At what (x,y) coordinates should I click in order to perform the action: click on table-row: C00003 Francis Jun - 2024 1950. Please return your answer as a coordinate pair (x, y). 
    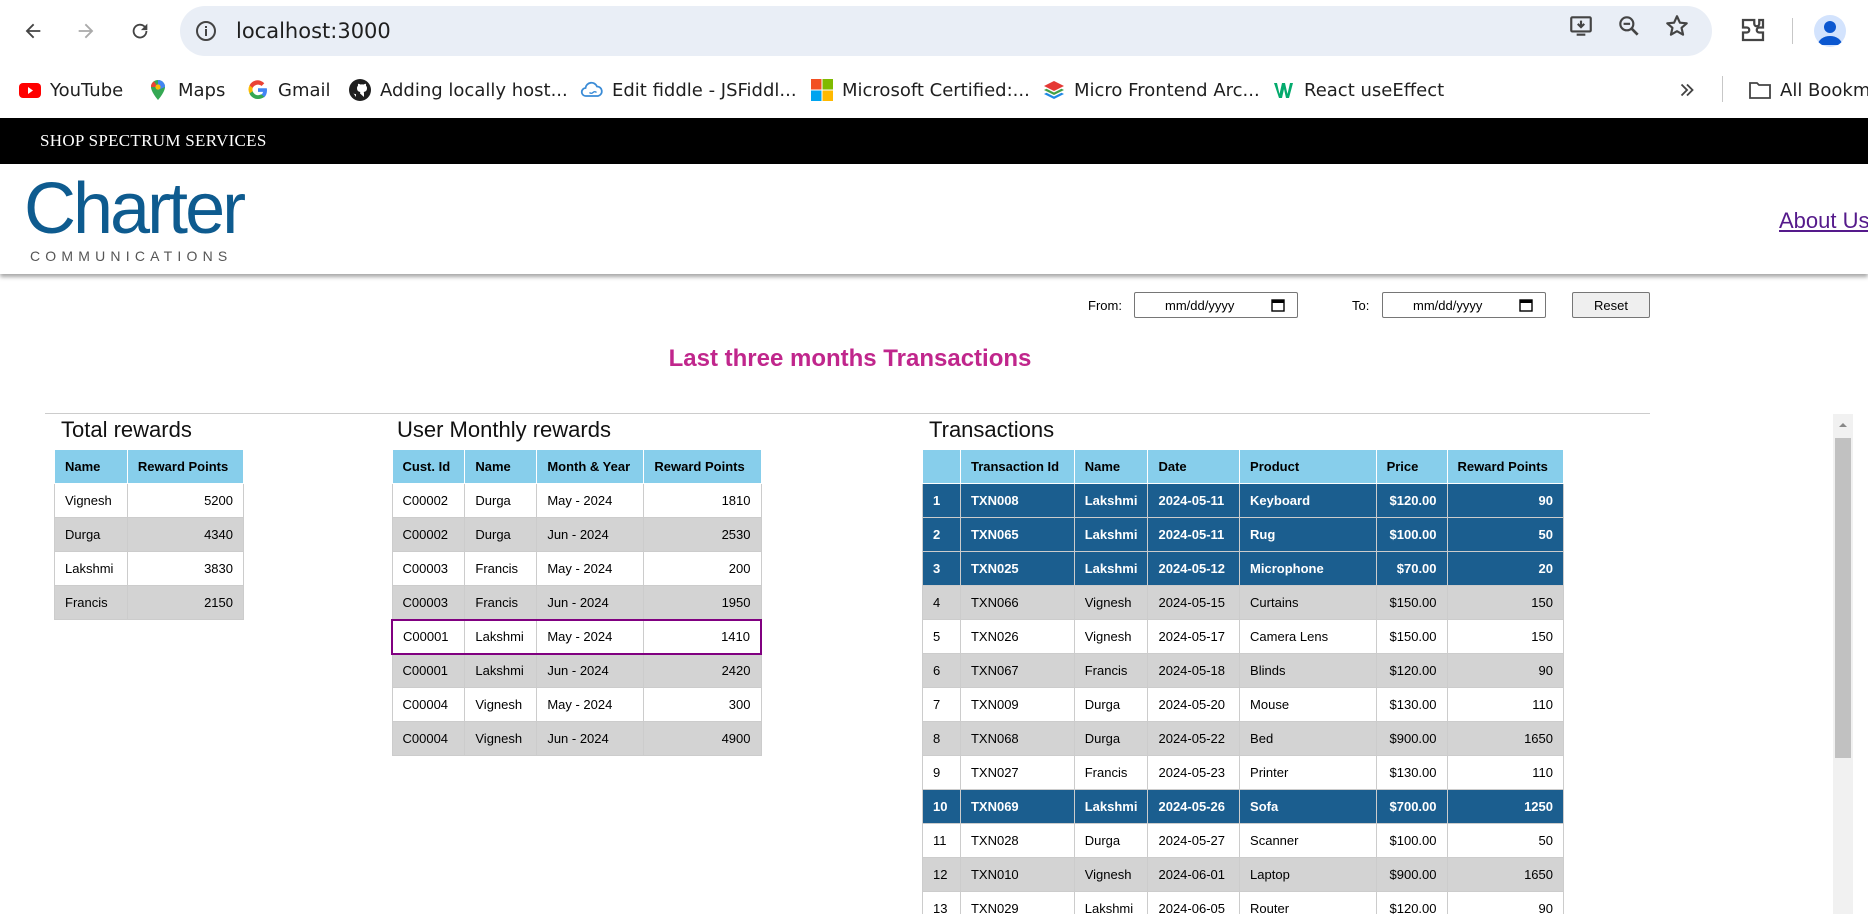
    Looking at the image, I should click on (576, 602).